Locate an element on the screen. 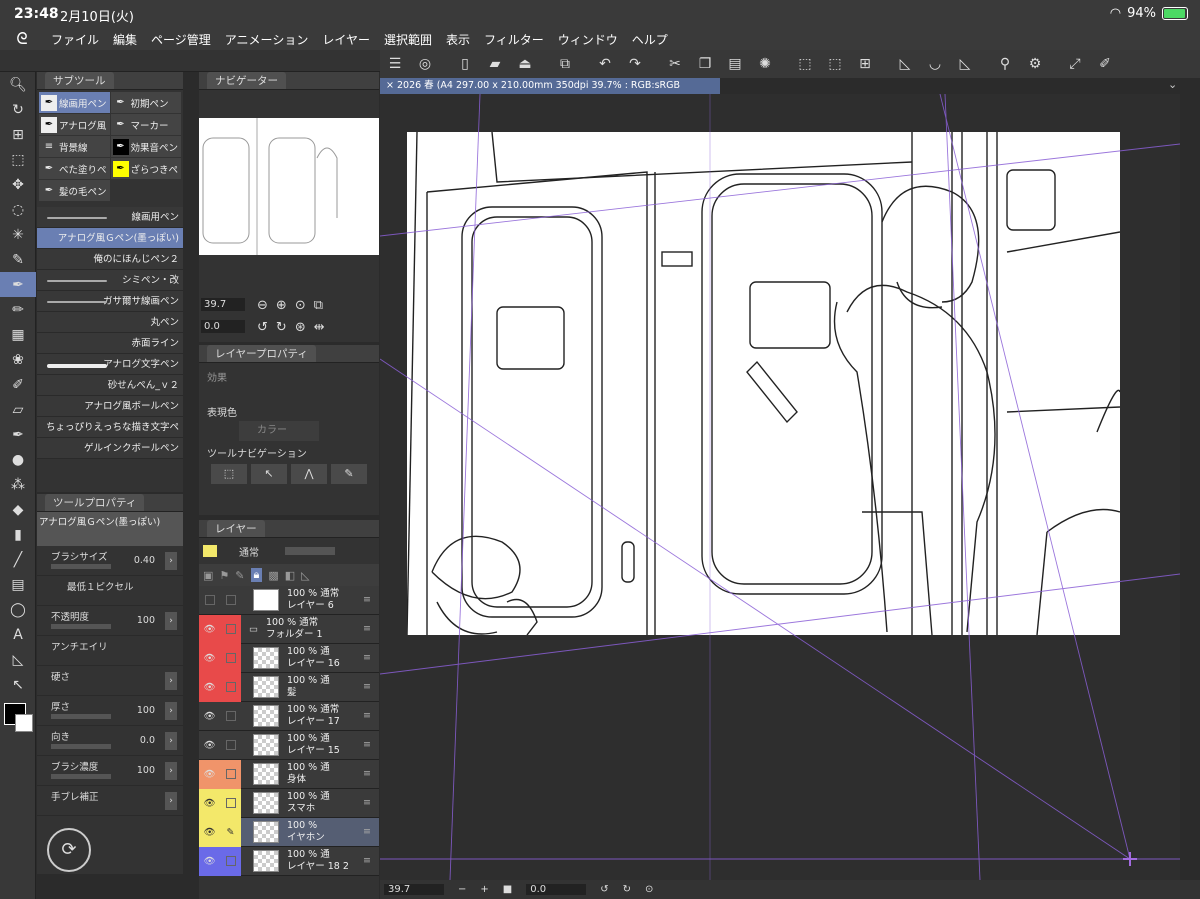 This screenshot has height=899, width=1200. rotate-left-icon: ↺ is located at coordinates (604, 889).